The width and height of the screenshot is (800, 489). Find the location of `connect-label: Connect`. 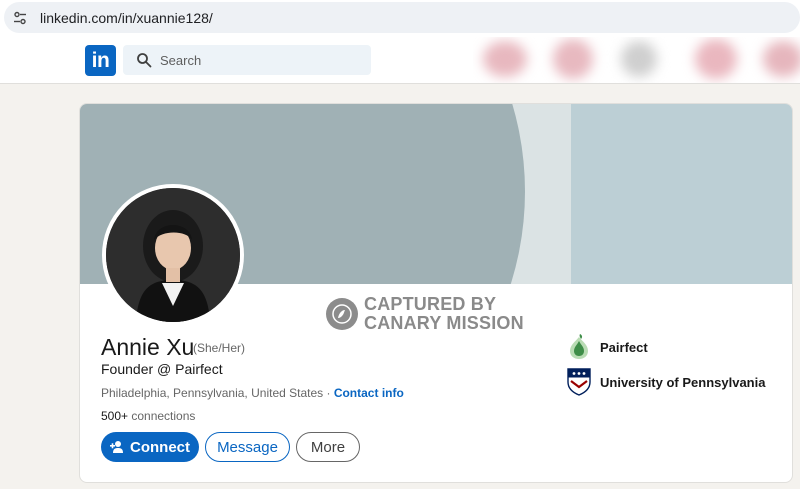

connect-label: Connect is located at coordinates (160, 447).